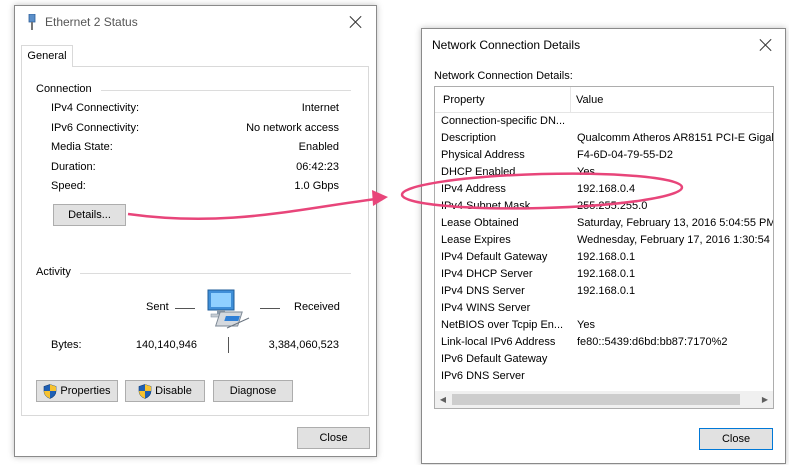  What do you see at coordinates (256, 208) in the screenshot?
I see `annotation-arrow-line` at bounding box center [256, 208].